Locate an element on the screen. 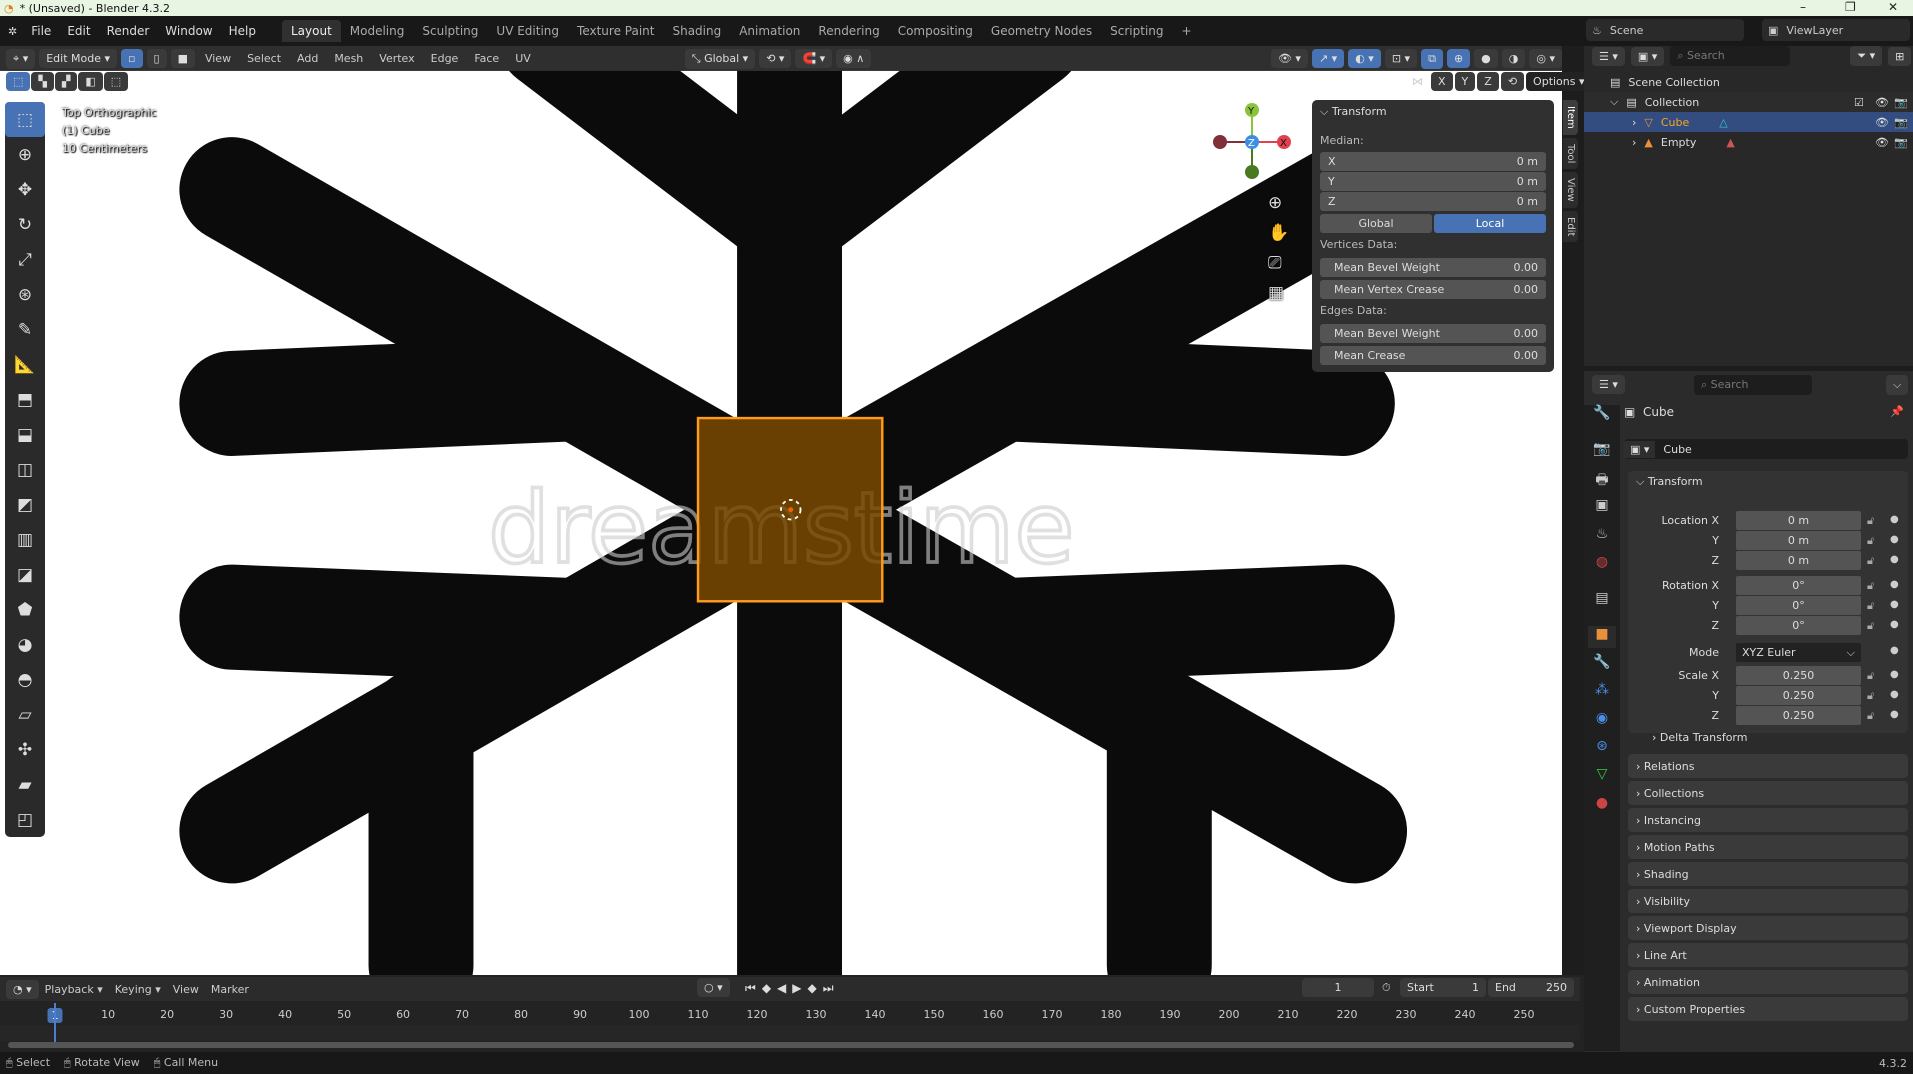 The height and width of the screenshot is (1074, 1913). playhead is located at coordinates (55, 1025).